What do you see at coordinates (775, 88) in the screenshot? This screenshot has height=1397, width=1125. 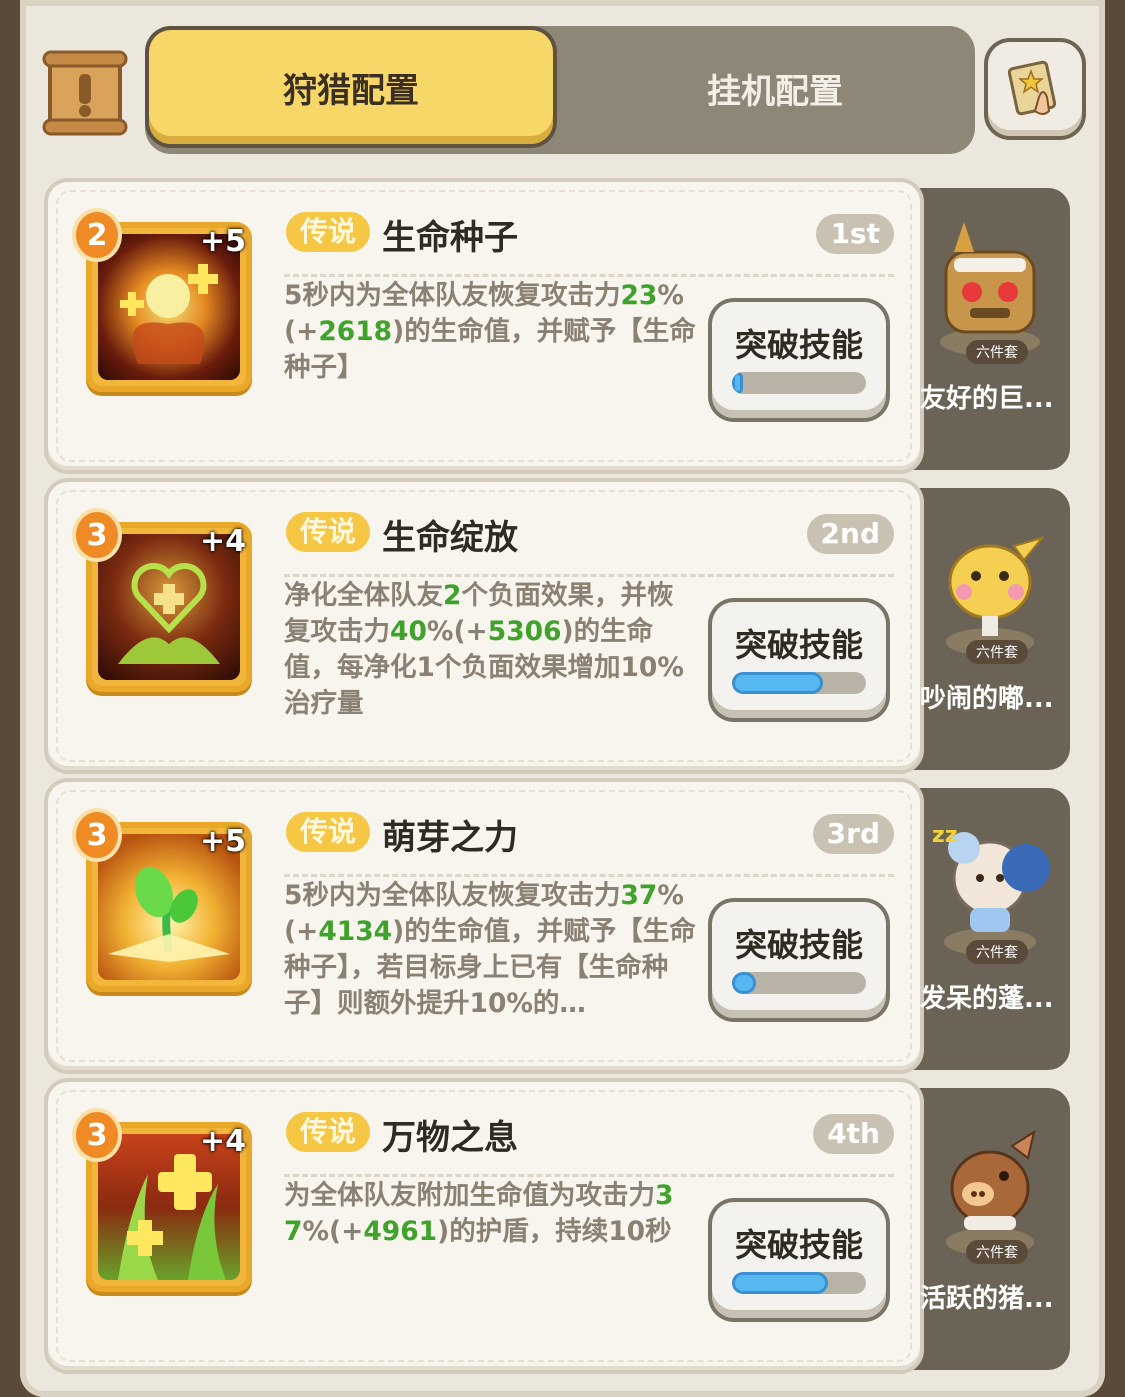 I see `tab-idle-config: 挂机配置` at bounding box center [775, 88].